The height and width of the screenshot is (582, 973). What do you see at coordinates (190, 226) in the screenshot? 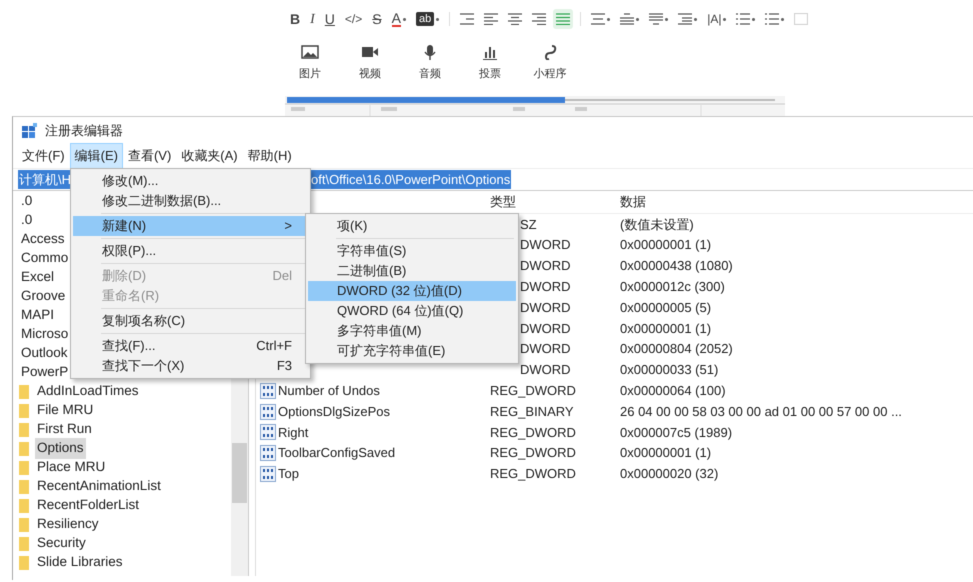
I see `menu-item: 新建(N) >` at bounding box center [190, 226].